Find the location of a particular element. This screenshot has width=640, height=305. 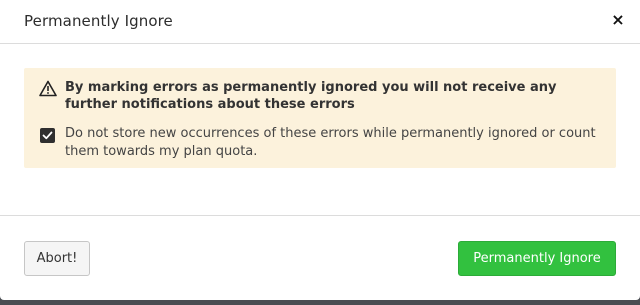

close-icon: × is located at coordinates (618, 20).